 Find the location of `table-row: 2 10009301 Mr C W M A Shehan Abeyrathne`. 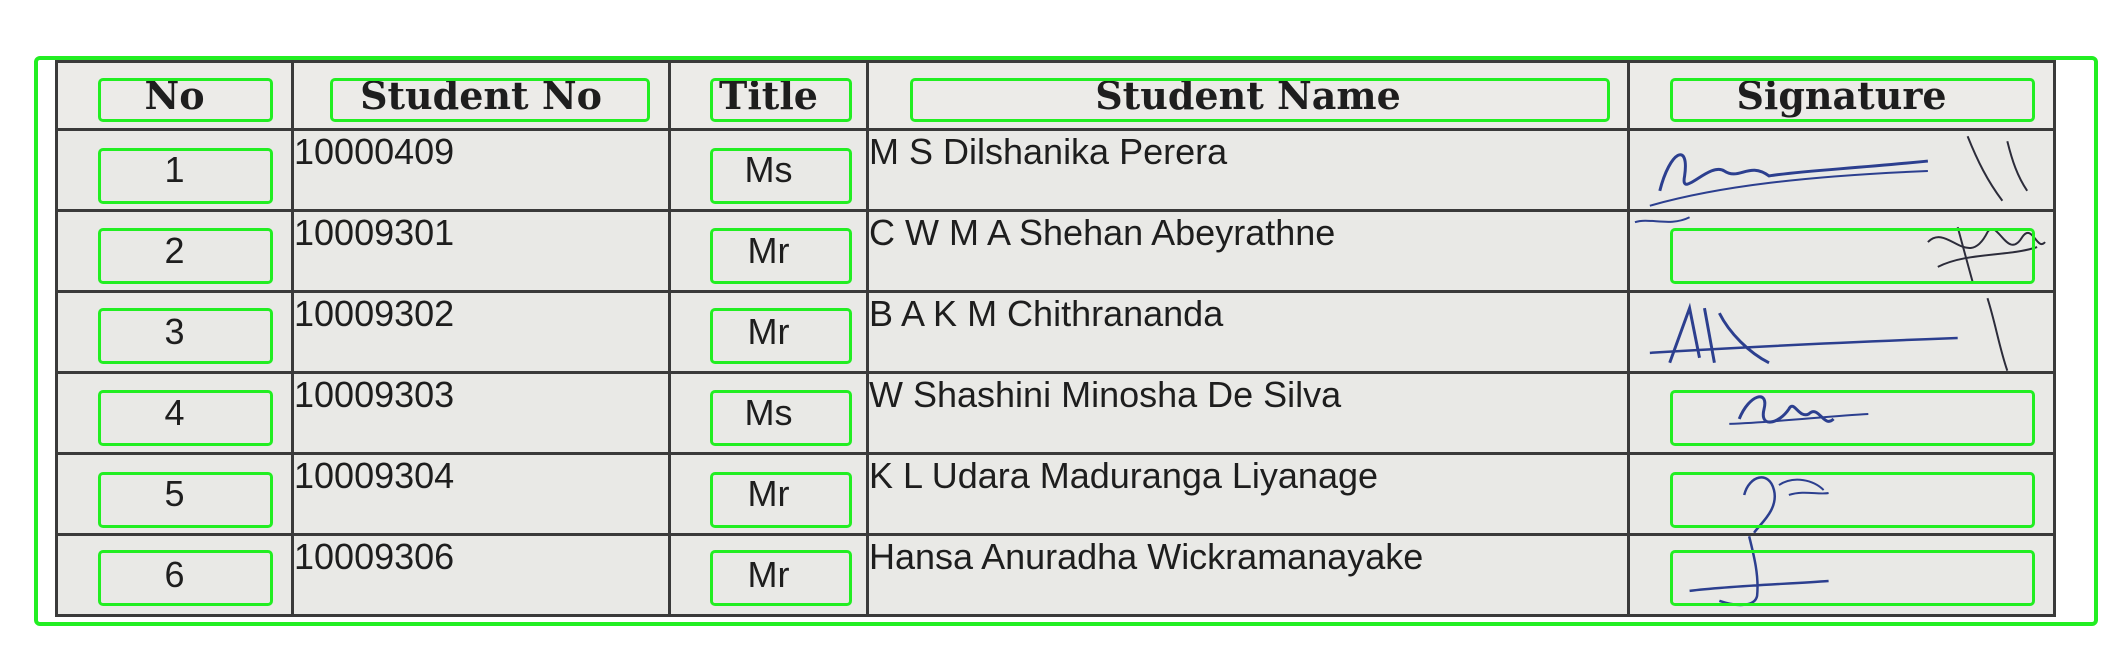

table-row: 2 10009301 Mr C W M A Shehan Abeyrathne is located at coordinates (1055, 251).